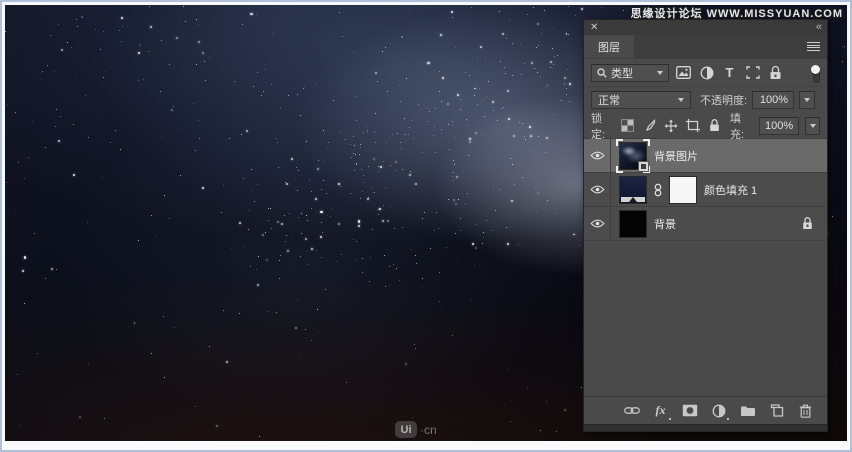  I want to click on link-layers-icon, so click(631, 410).